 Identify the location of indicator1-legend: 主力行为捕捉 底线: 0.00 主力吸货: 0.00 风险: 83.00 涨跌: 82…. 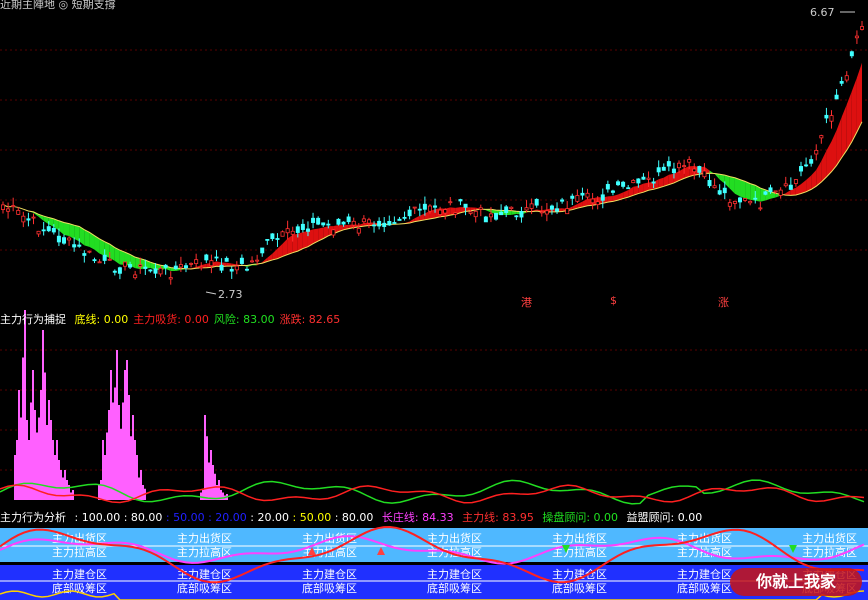
(175, 320).